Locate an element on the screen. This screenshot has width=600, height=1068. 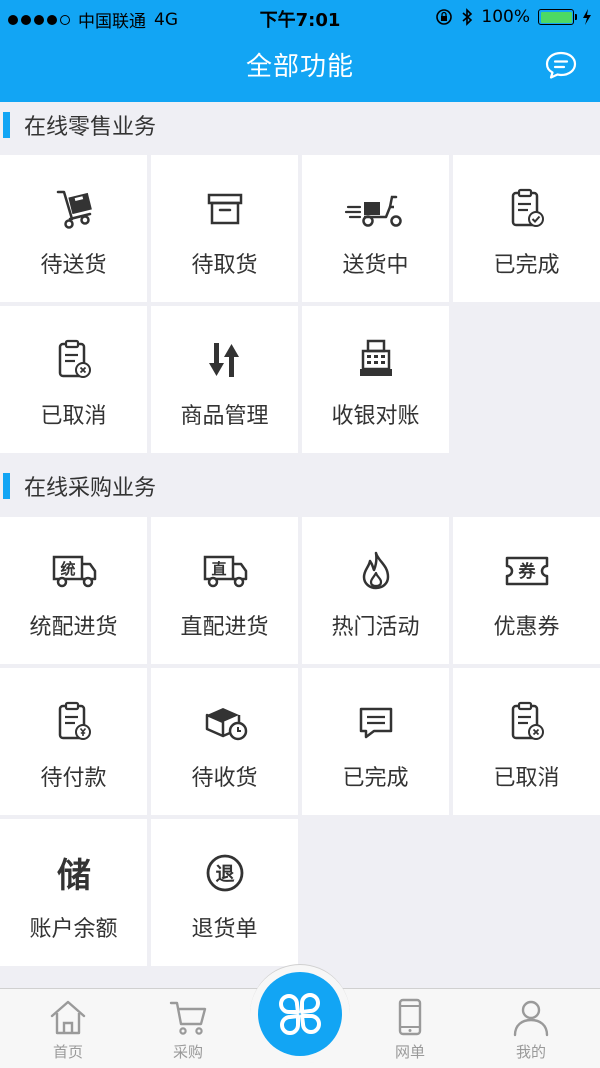
coupon-icon: 券 is located at coordinates (526, 571).